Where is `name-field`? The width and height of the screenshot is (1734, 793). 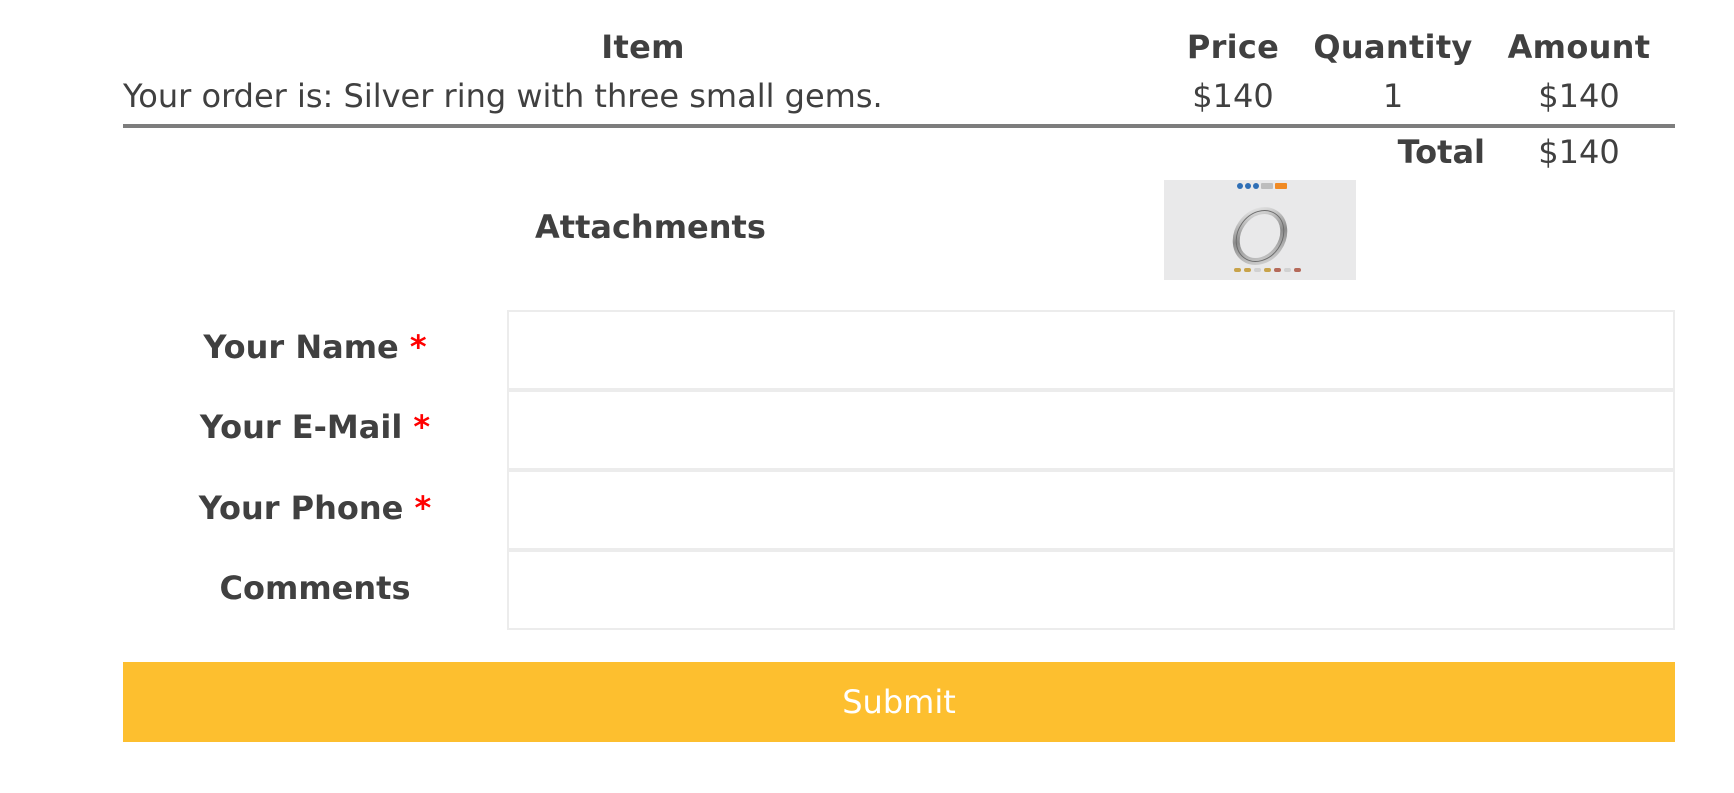
name-field is located at coordinates (1091, 350).